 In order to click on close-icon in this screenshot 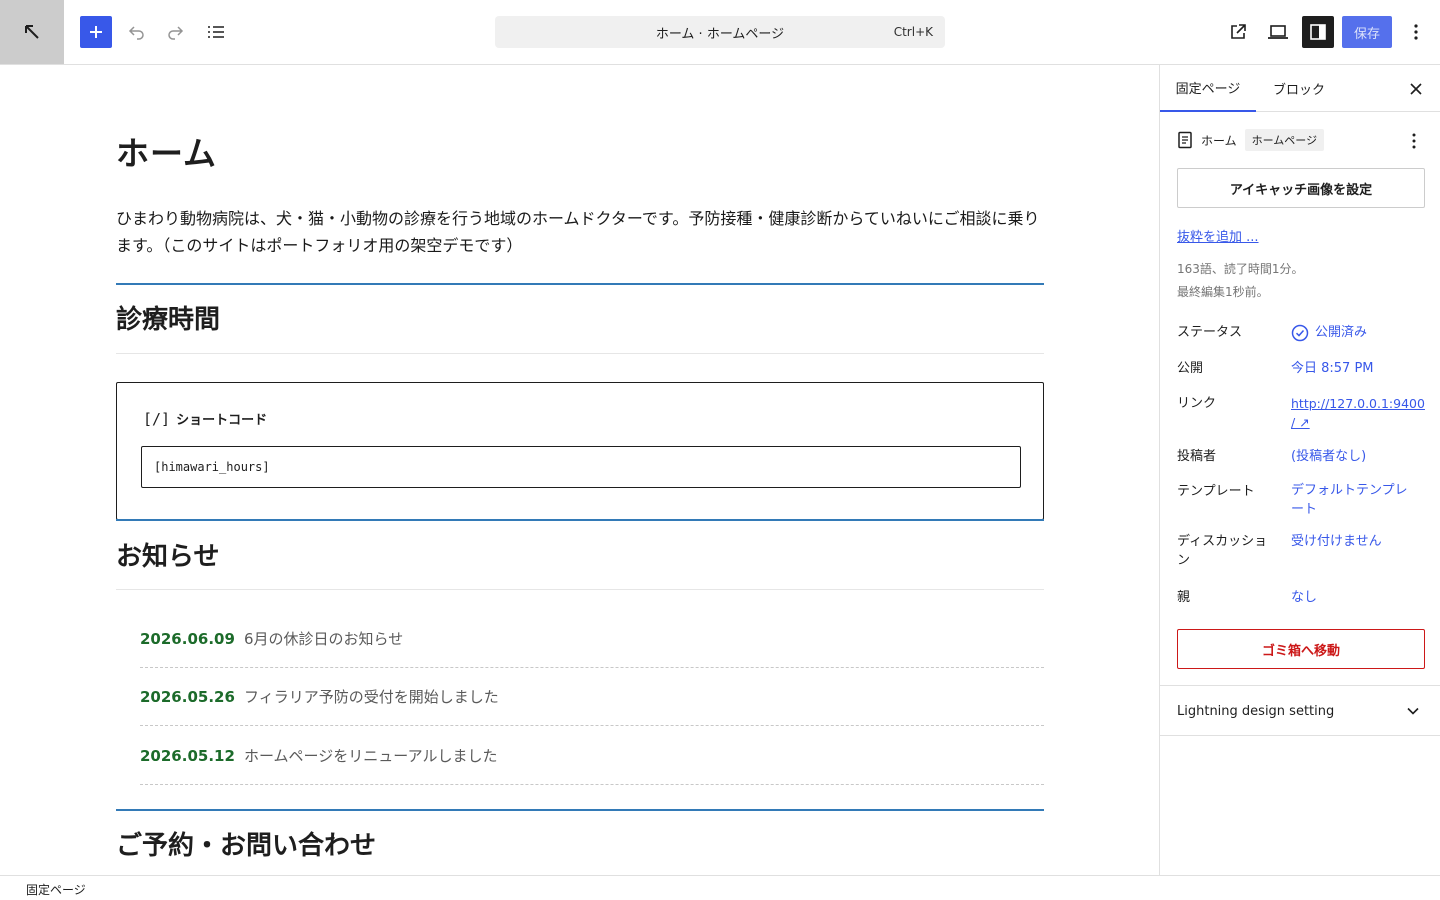, I will do `click(1416, 89)`.